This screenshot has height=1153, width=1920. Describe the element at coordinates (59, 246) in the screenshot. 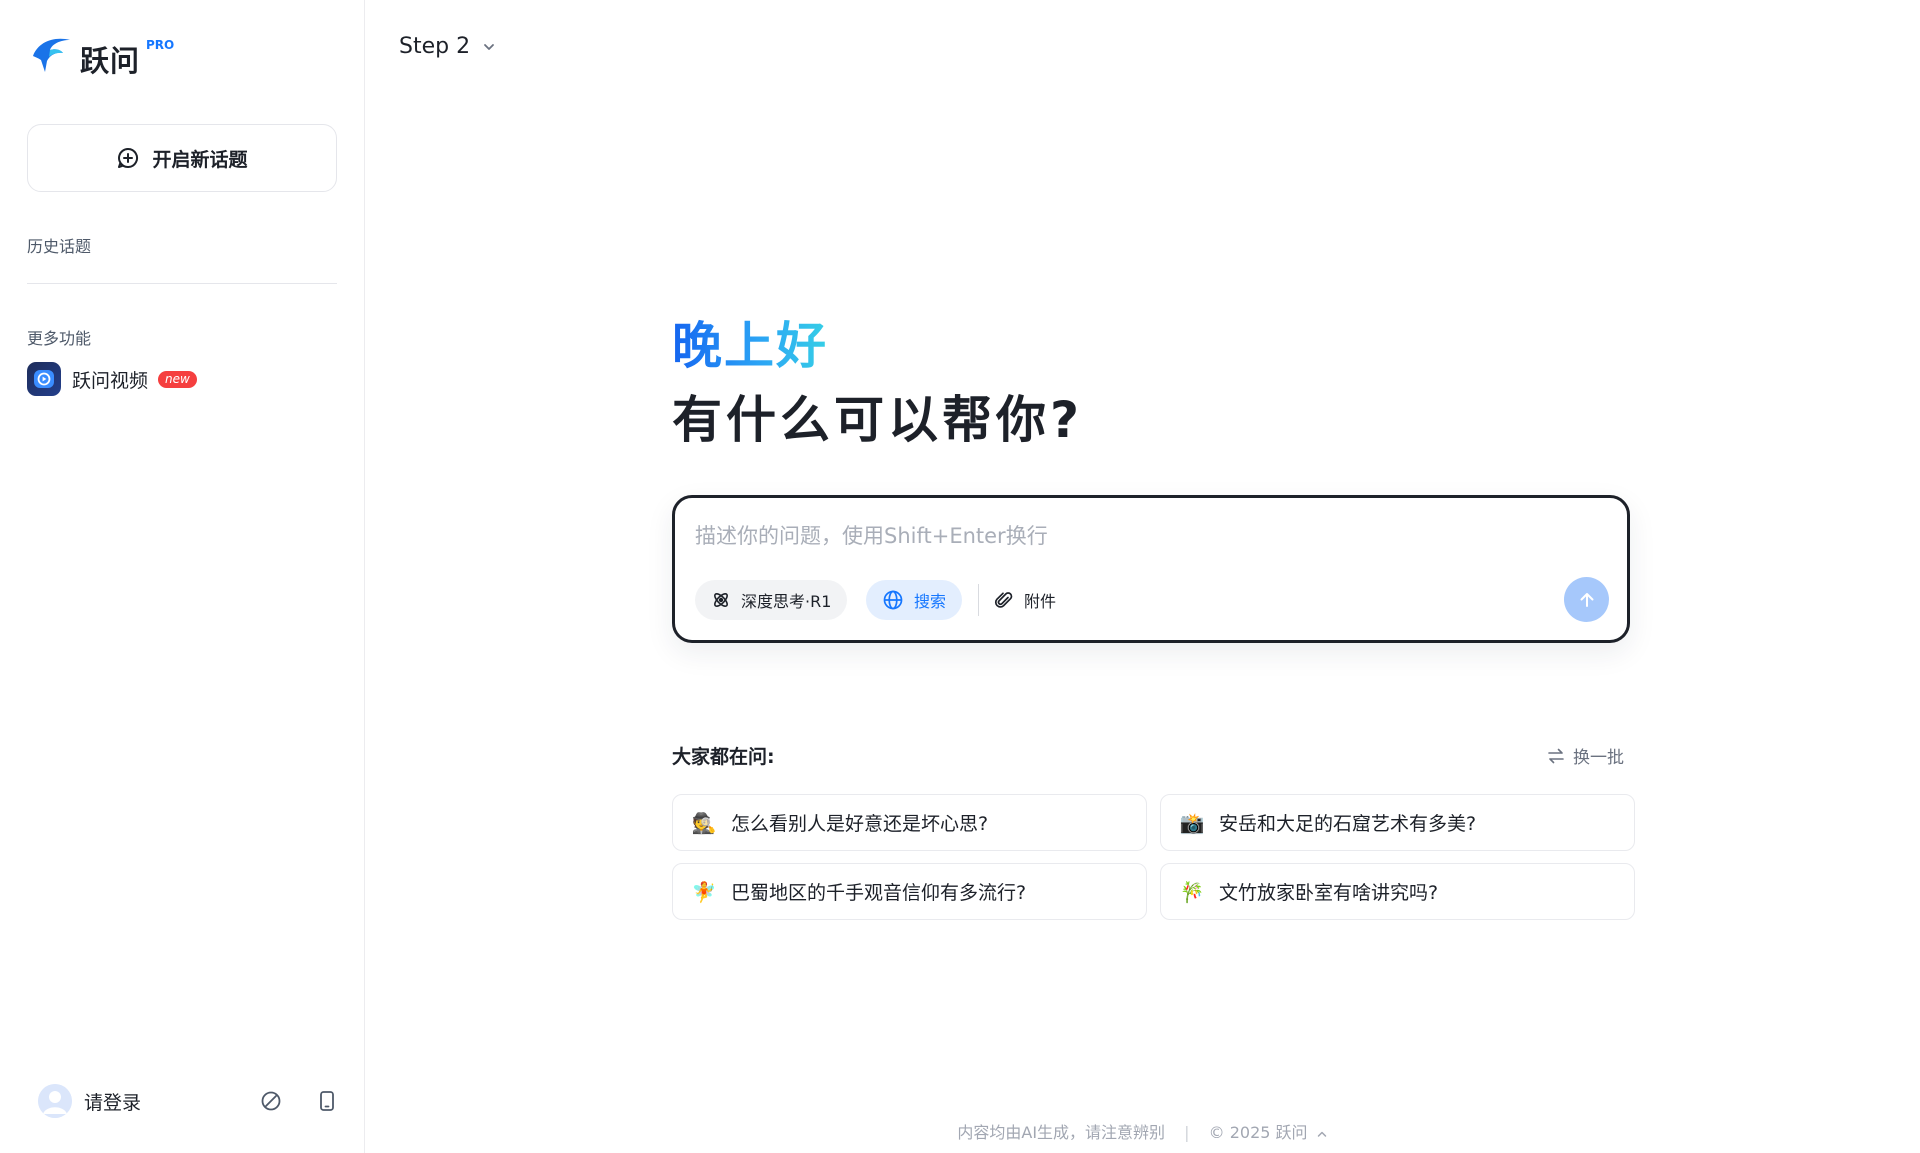

I see `history-section-label: 历史话题` at that location.